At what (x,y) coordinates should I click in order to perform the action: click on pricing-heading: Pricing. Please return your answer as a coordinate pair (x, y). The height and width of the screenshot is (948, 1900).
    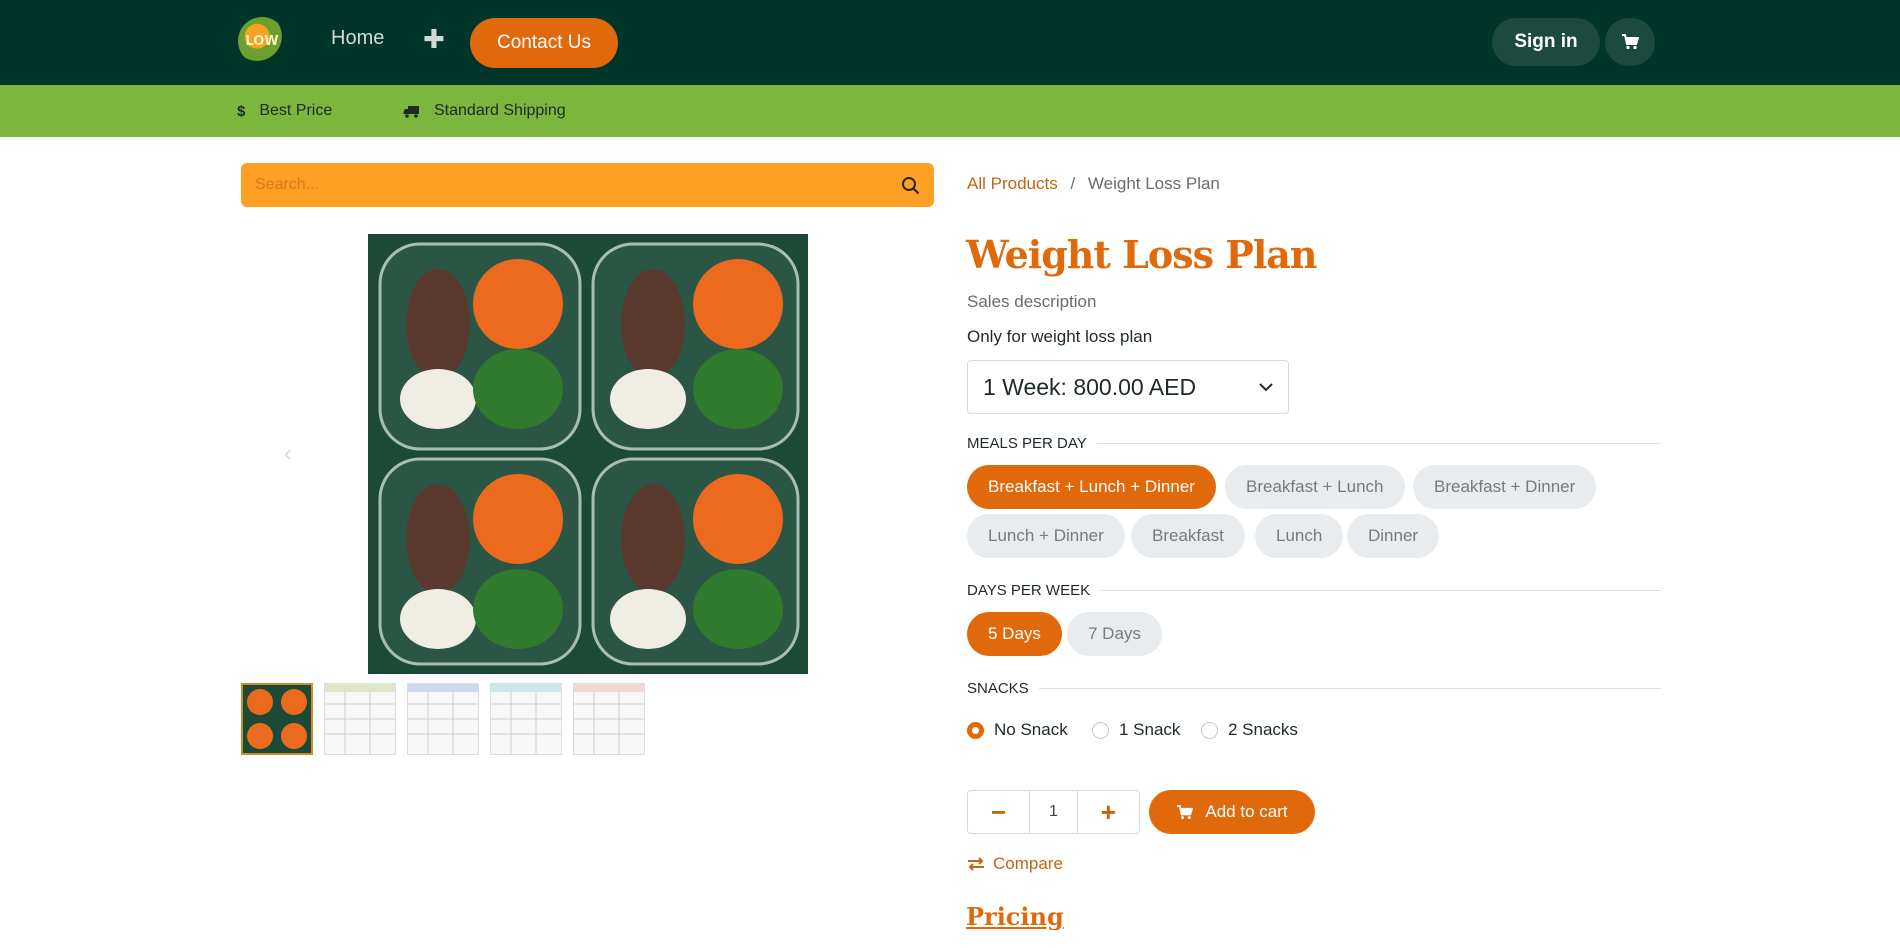
    Looking at the image, I should click on (1015, 916).